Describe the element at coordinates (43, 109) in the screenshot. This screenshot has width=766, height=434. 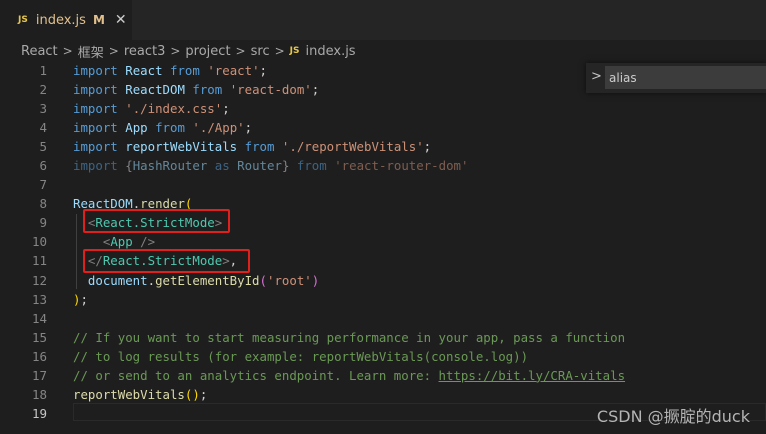
I see `line-number: 3` at that location.